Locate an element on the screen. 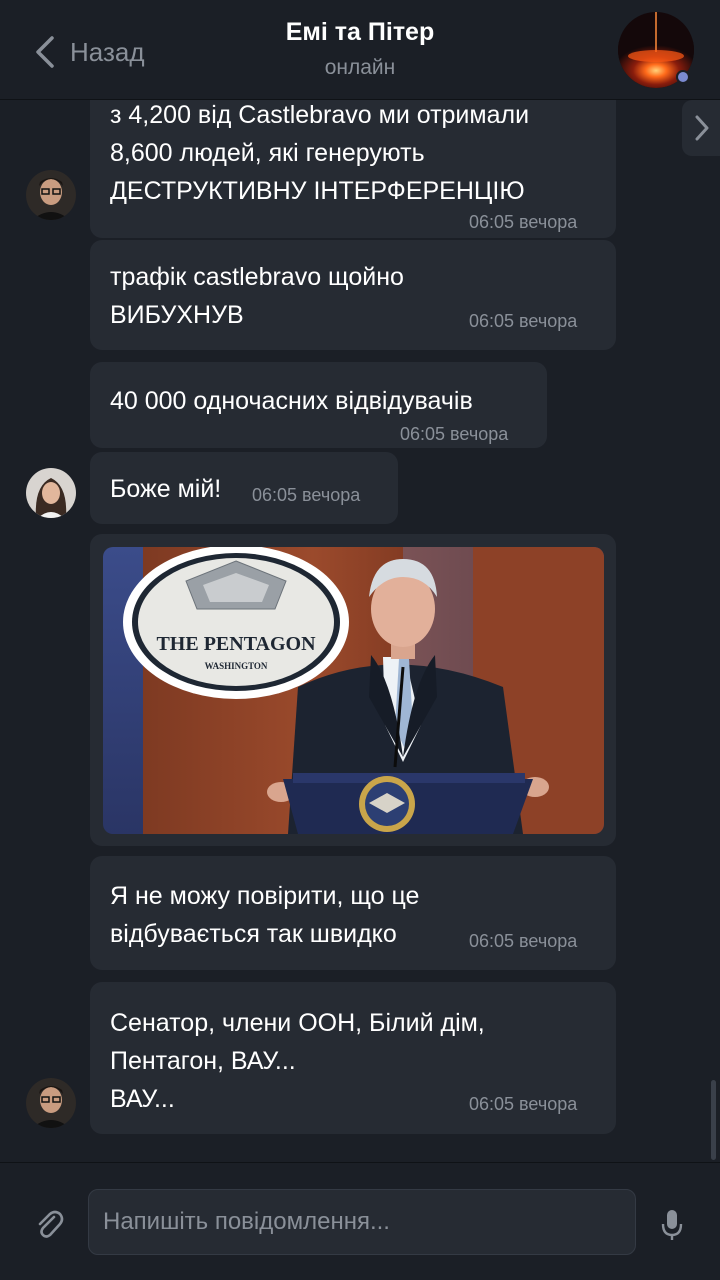  message-text: трафік castlebravo щойно ВИБУХНУВ is located at coordinates (257, 296).